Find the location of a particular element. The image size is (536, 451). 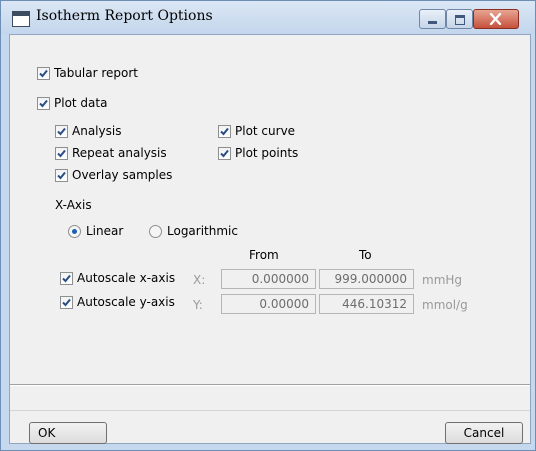

minimize-button is located at coordinates (432, 19).